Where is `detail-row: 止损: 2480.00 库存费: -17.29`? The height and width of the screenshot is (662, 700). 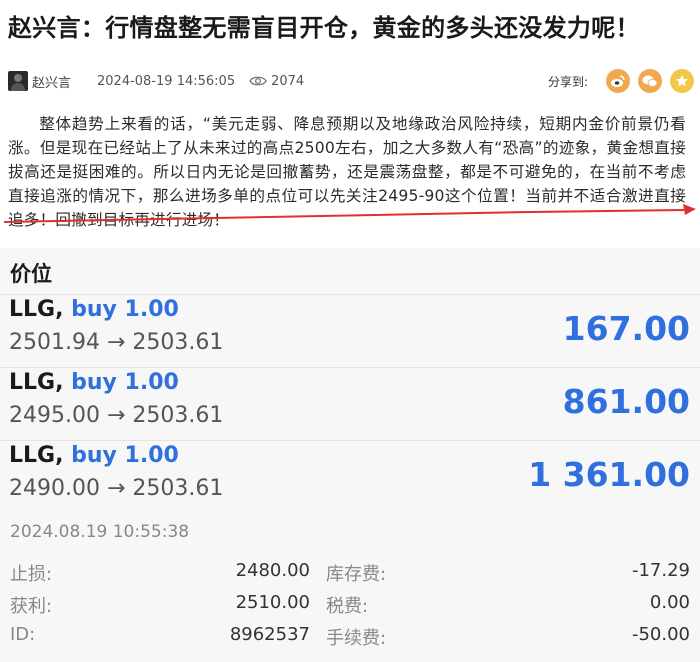 detail-row: 止损: 2480.00 库存费: -17.29 is located at coordinates (350, 575).